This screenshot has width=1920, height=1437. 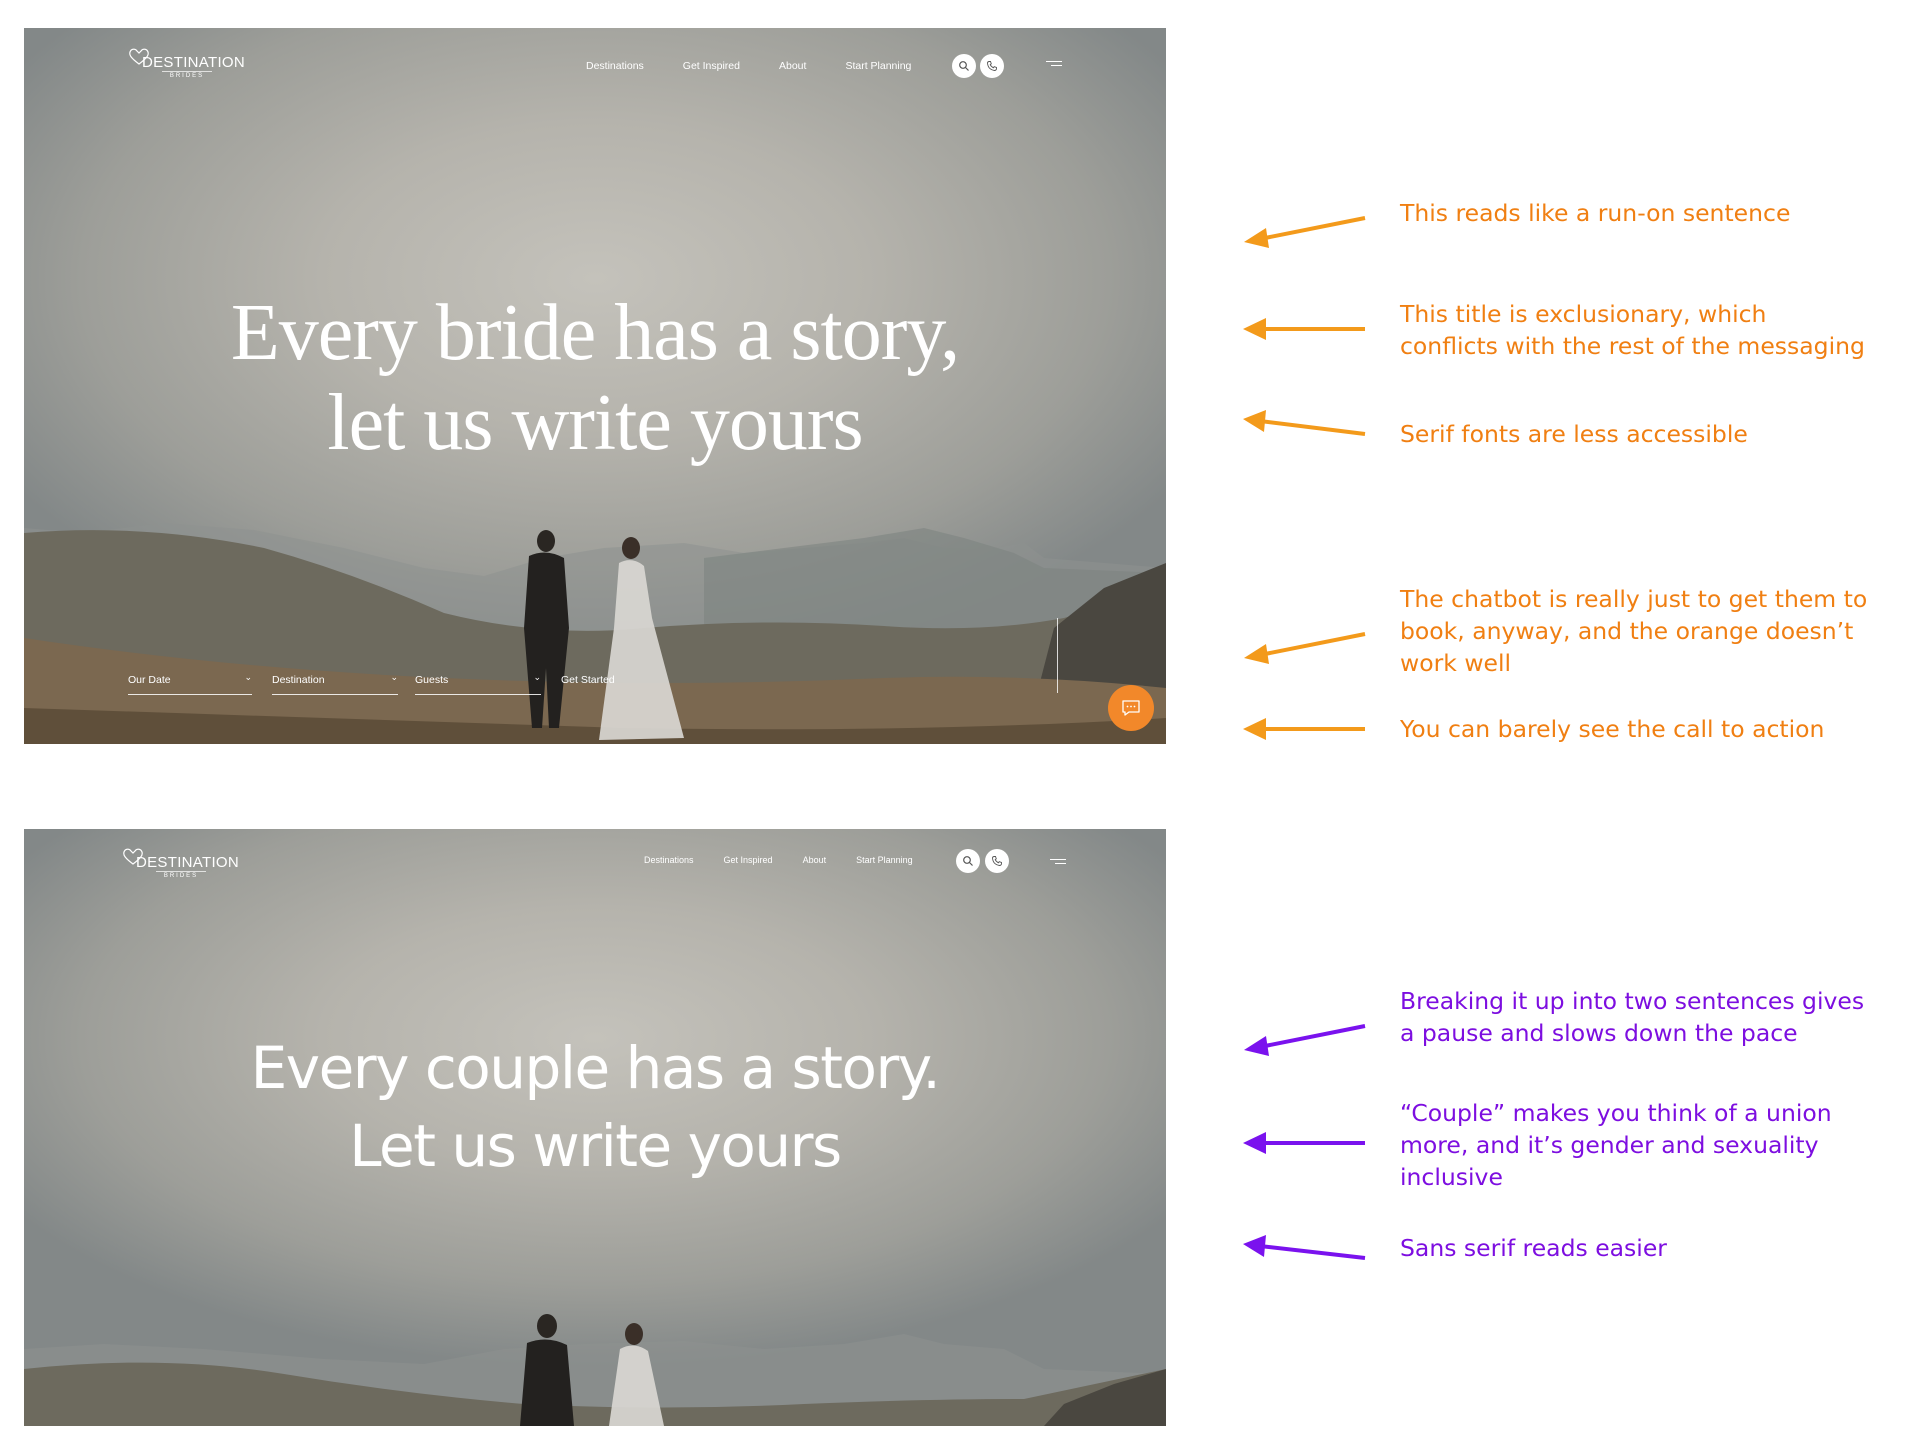 I want to click on annotation-run-on: This reads like a run-on sentence, so click(x=1595, y=213).